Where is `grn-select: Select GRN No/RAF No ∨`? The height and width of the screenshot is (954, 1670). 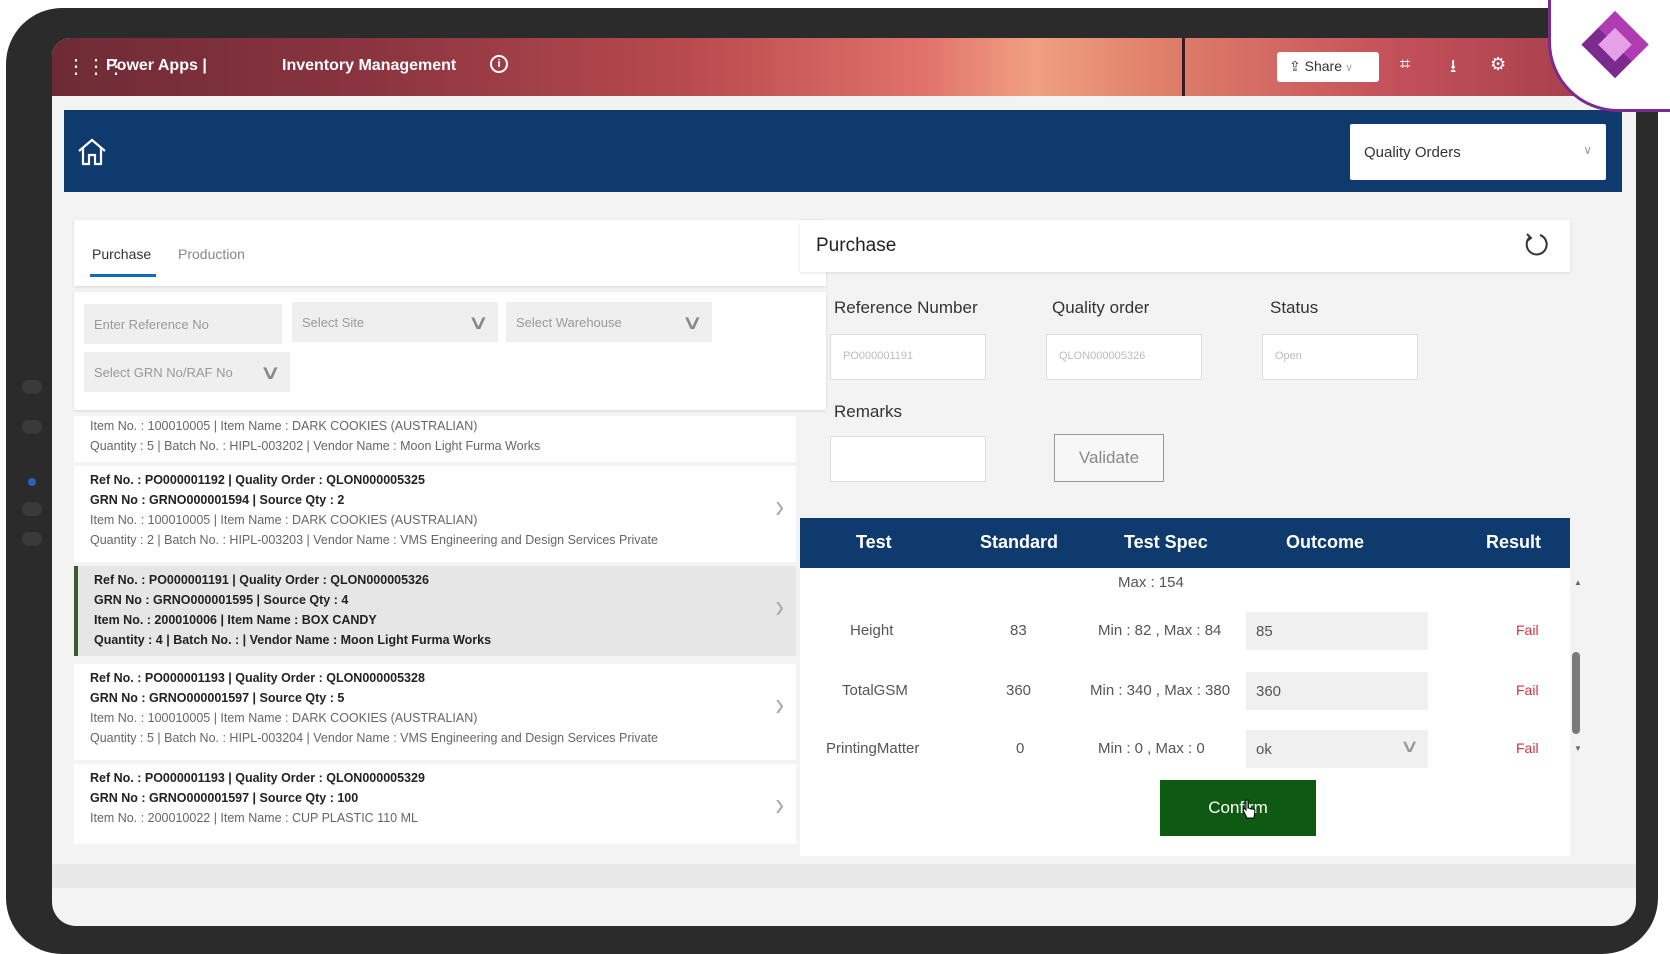
grn-select: Select GRN No/RAF No ∨ is located at coordinates (187, 372).